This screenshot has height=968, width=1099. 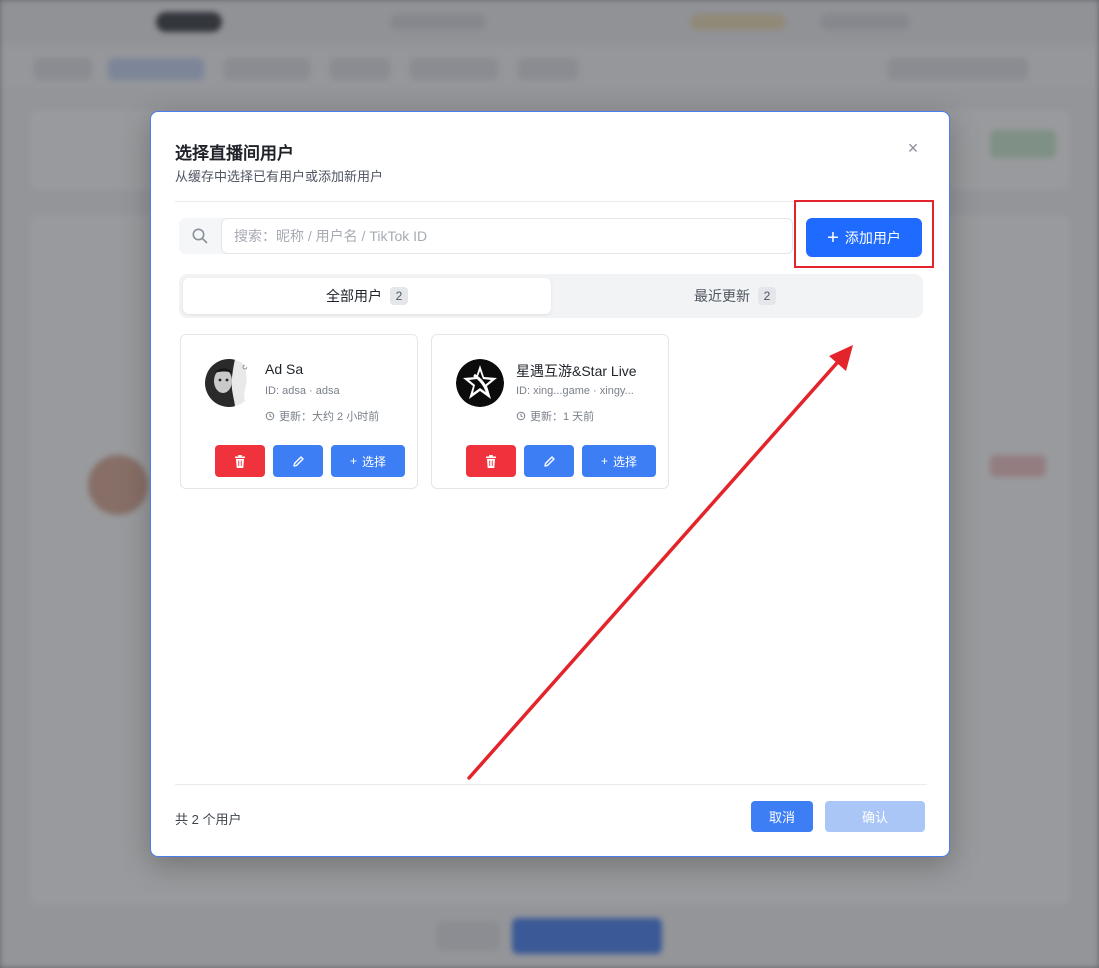 I want to click on user-updated-text: 更新：1 天前, so click(x=562, y=417).